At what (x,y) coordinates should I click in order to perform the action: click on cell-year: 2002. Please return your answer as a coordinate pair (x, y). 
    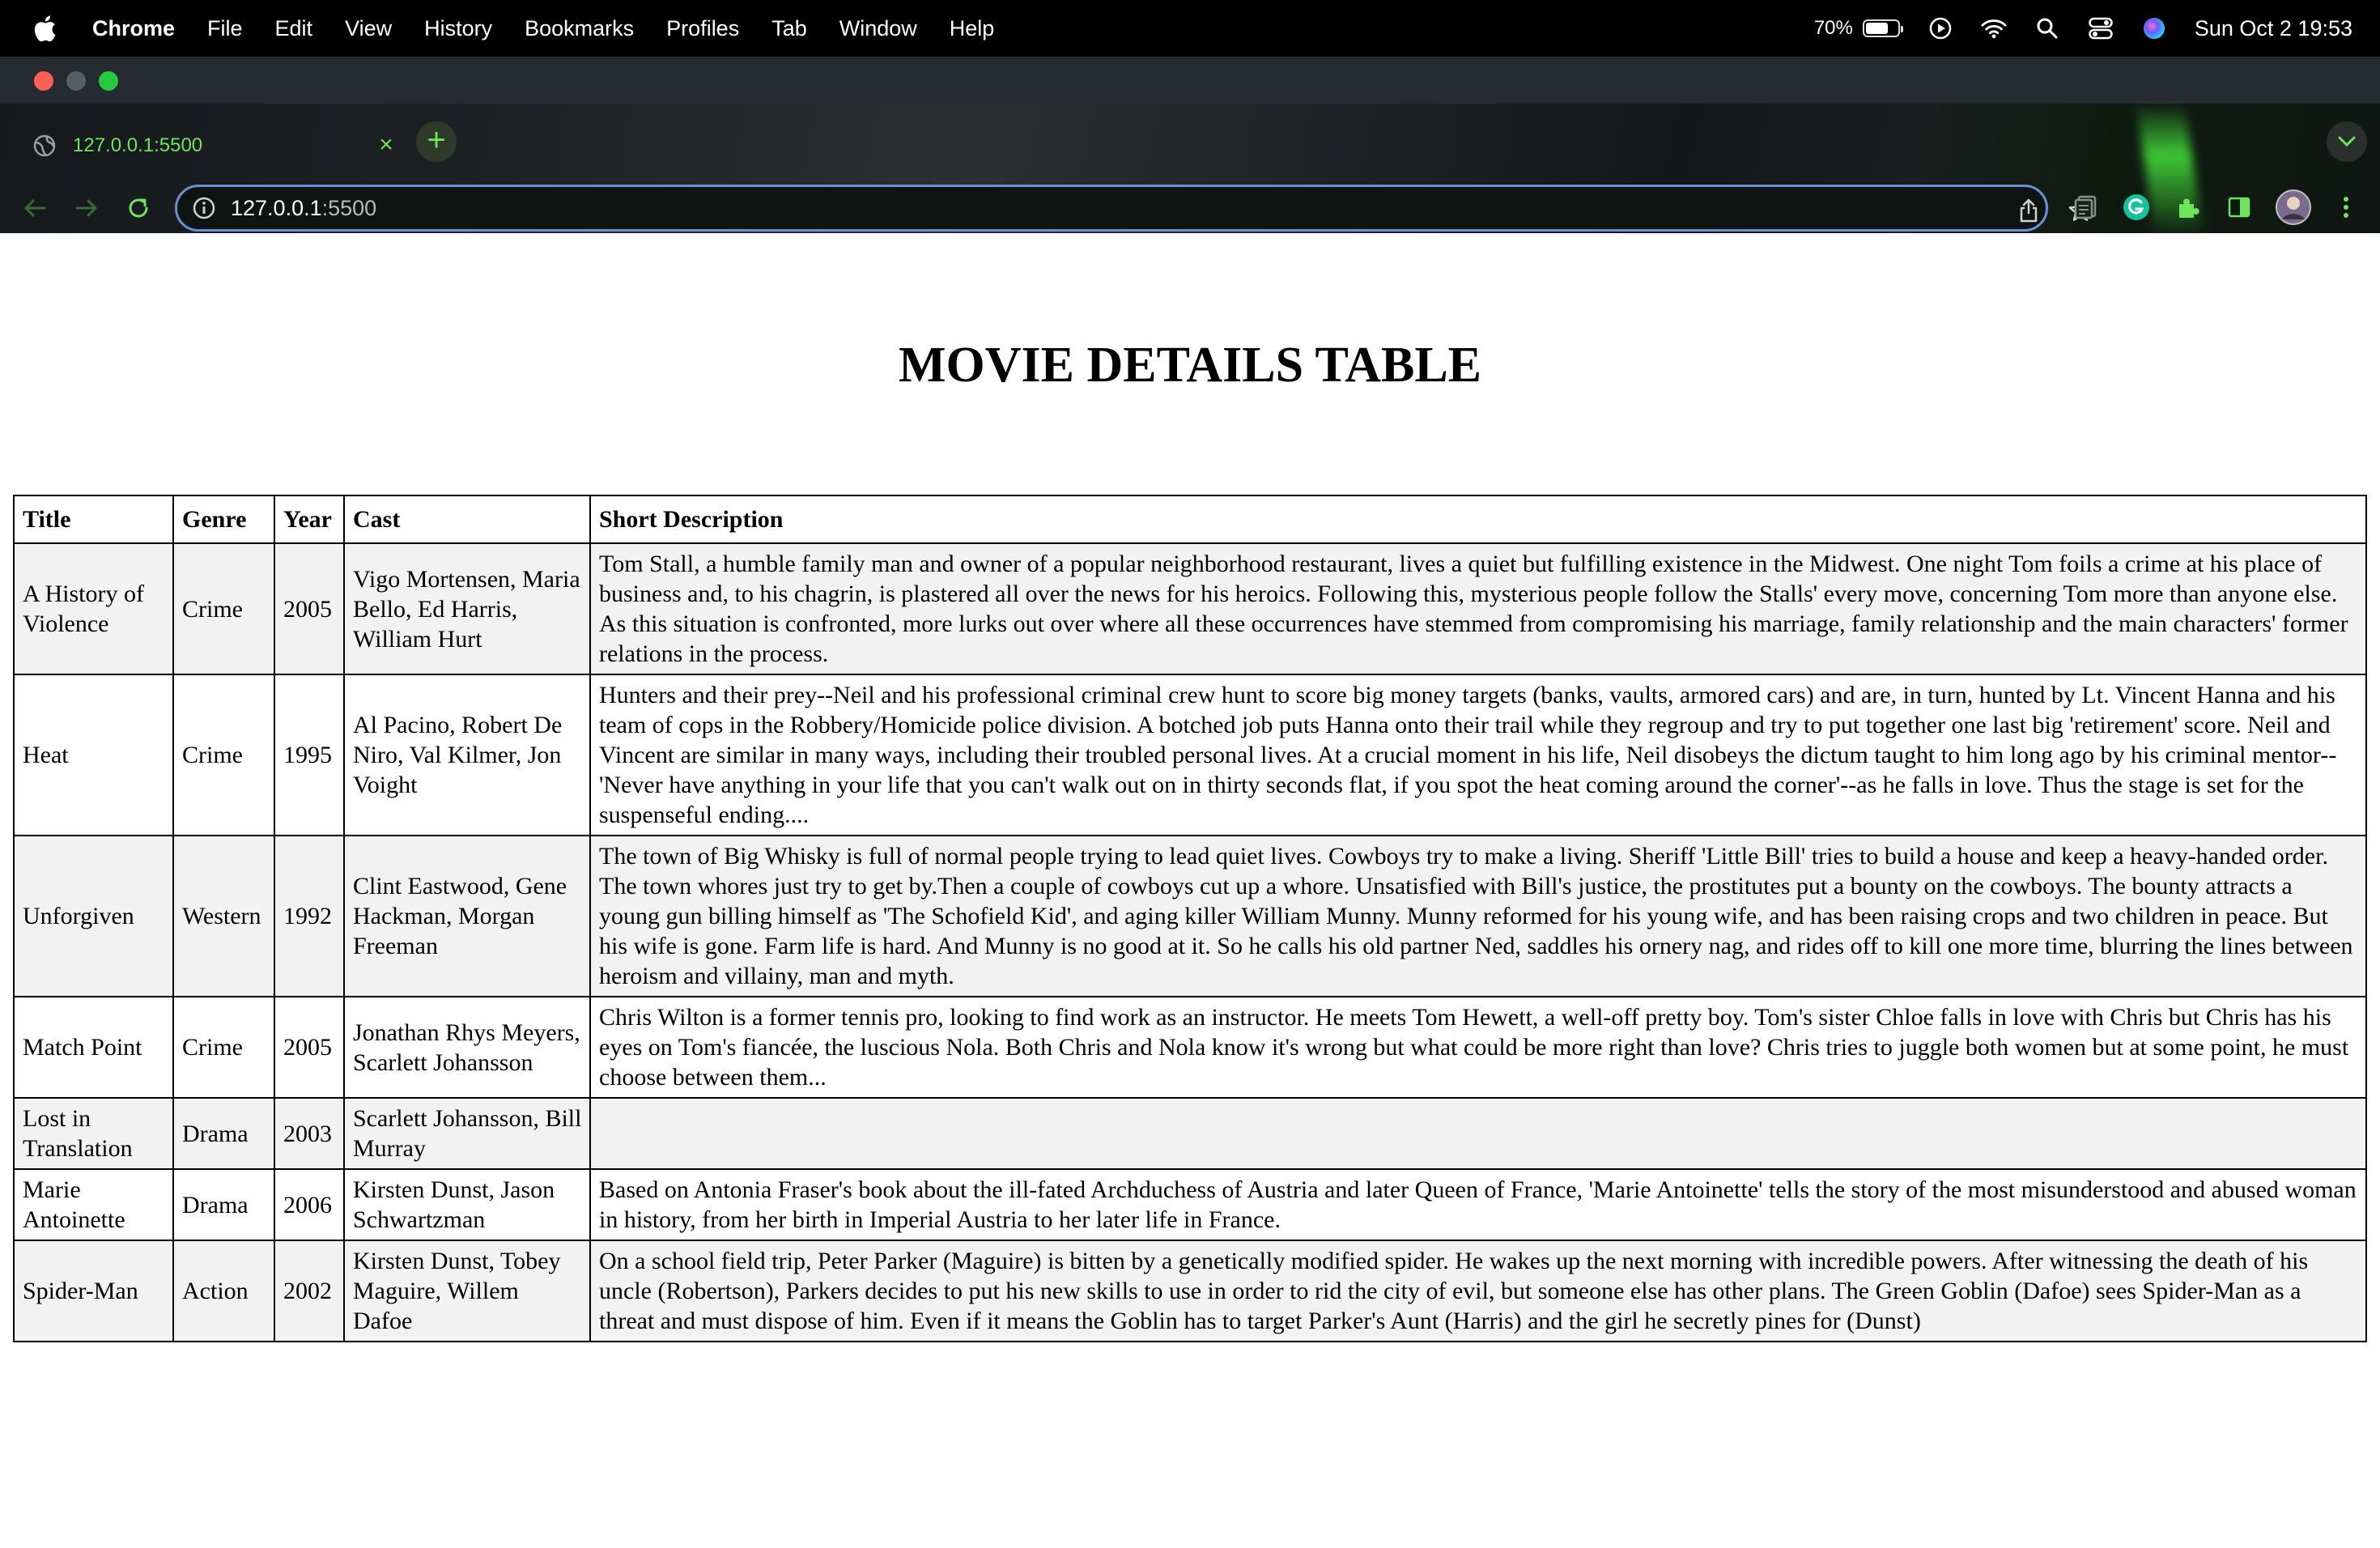
    Looking at the image, I should click on (309, 1291).